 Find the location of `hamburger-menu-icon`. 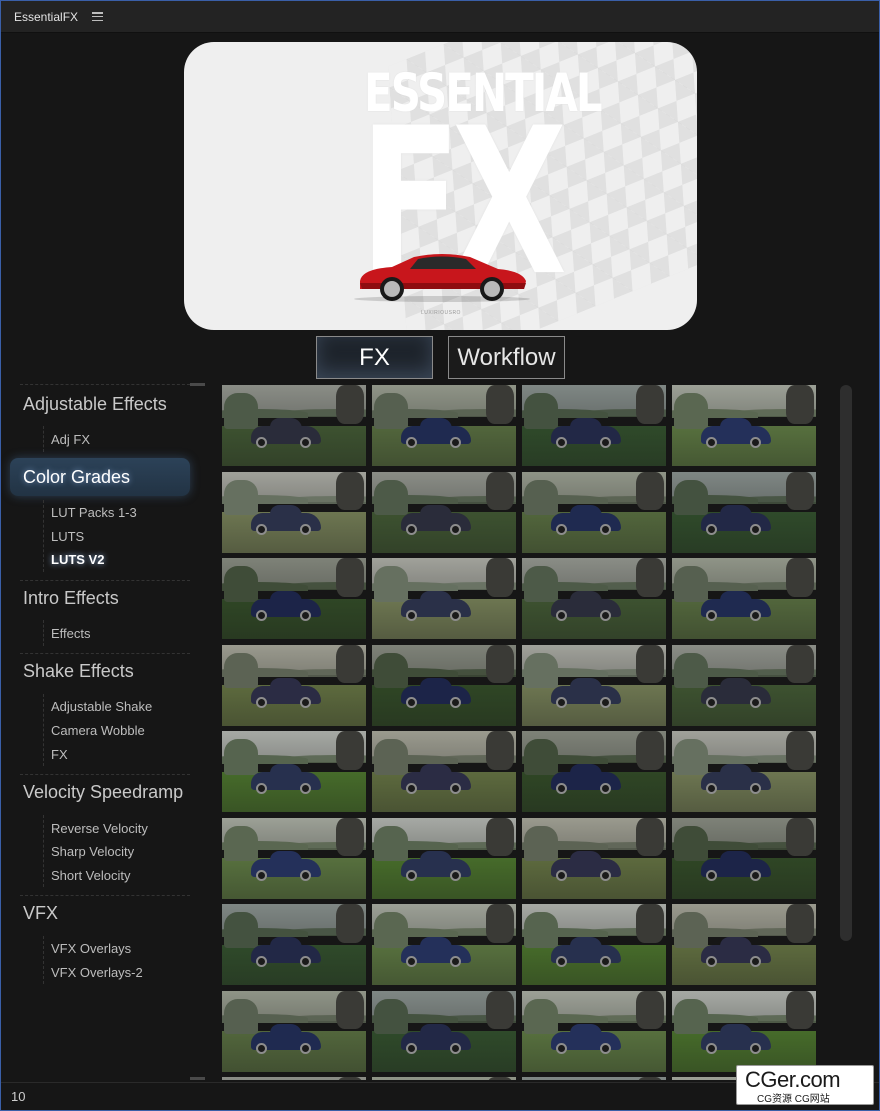

hamburger-menu-icon is located at coordinates (98, 16).